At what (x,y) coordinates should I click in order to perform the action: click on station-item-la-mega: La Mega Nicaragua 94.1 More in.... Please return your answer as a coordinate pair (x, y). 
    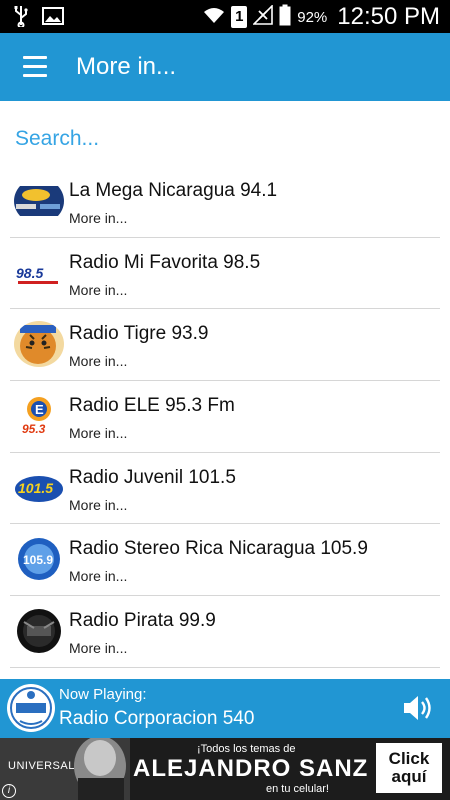
    Looking at the image, I should click on (225, 202).